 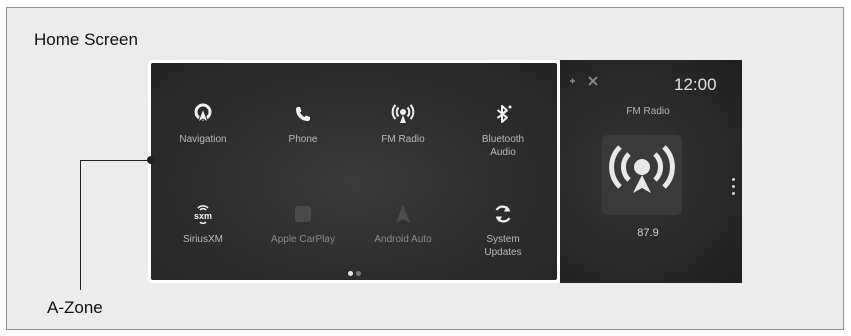 What do you see at coordinates (203, 139) in the screenshot?
I see `app-label: Navigation` at bounding box center [203, 139].